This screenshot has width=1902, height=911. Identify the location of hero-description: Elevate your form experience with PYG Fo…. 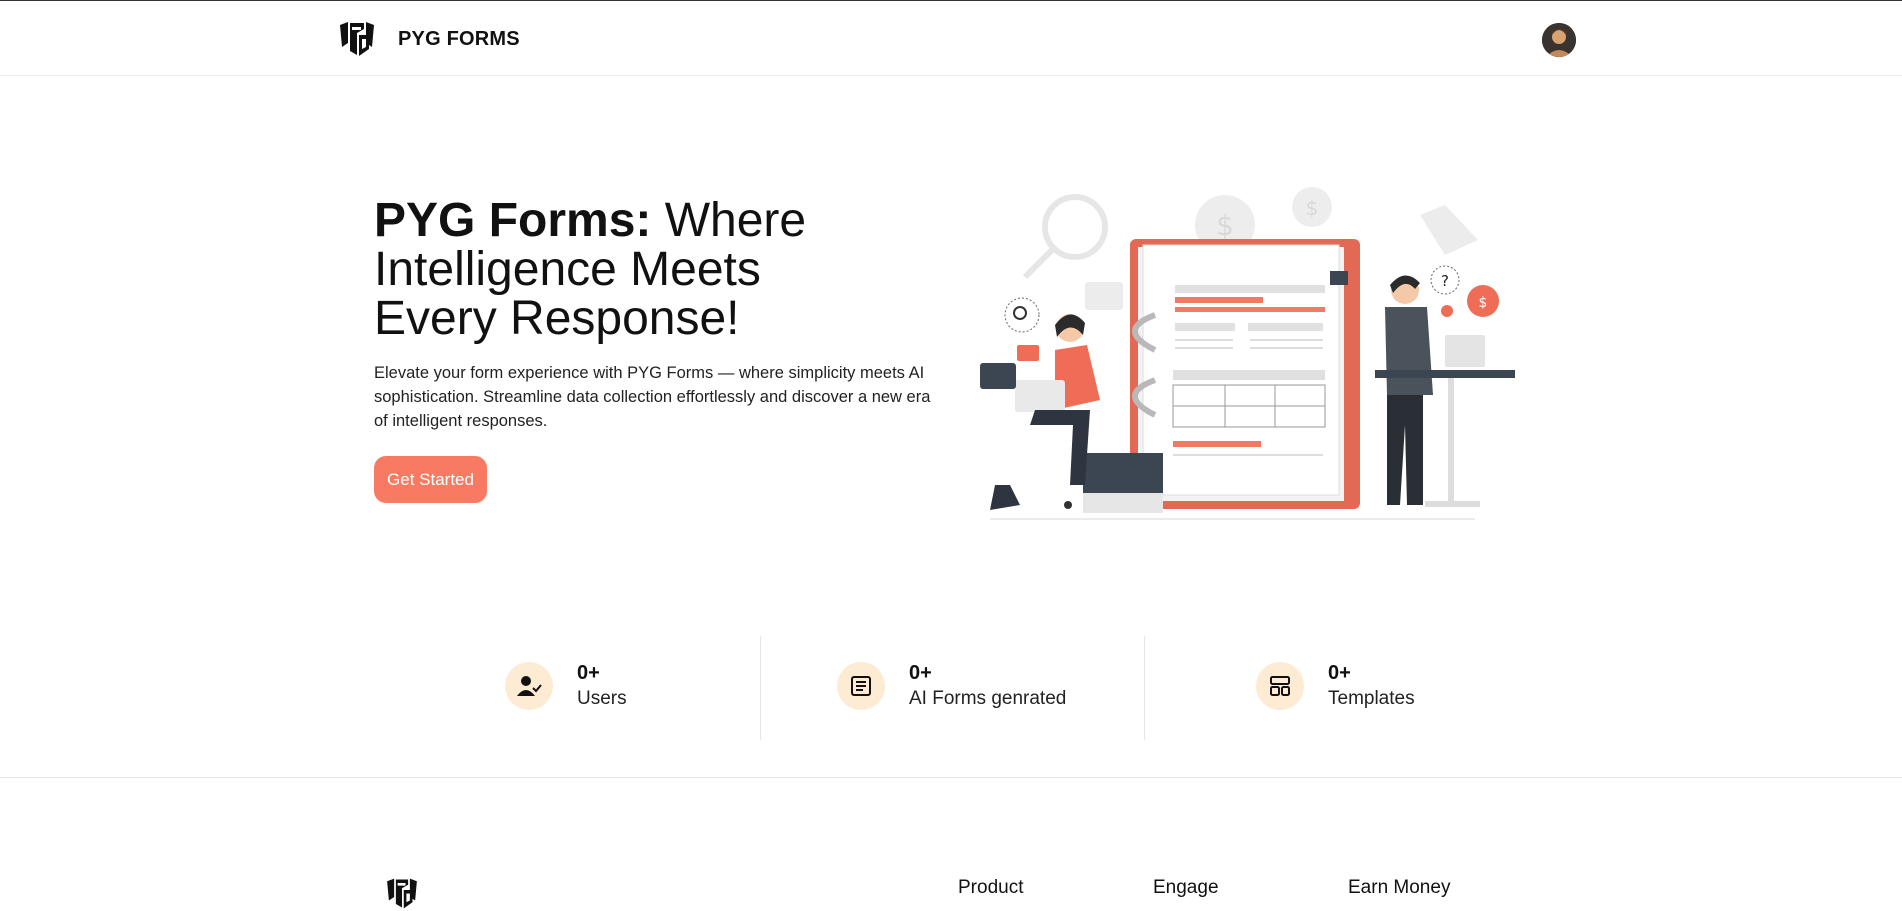
(652, 397).